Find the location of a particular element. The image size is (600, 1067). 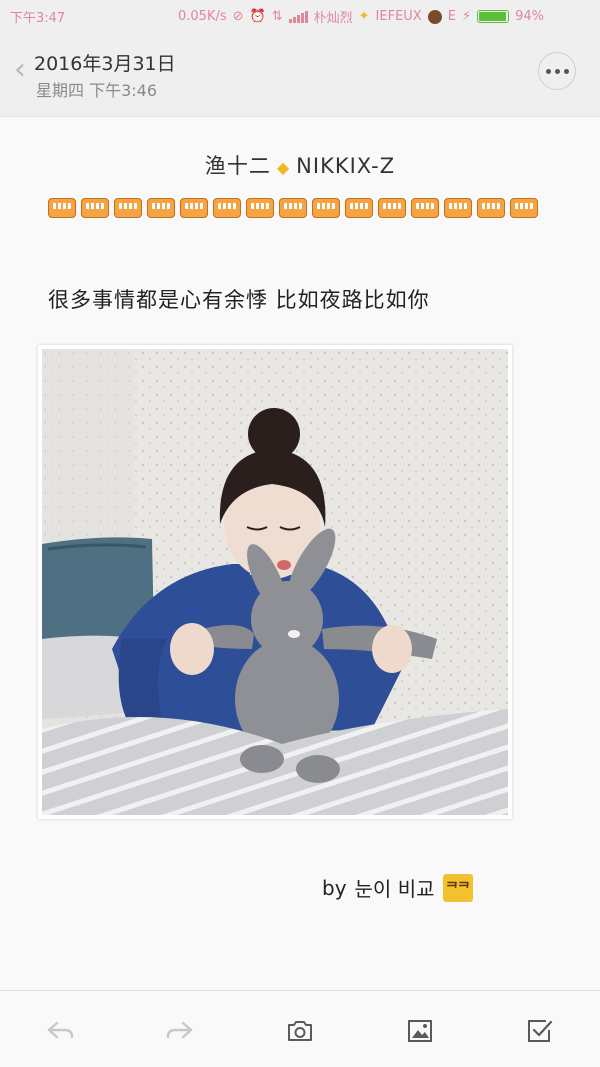

more-dots-icon is located at coordinates (548, 71).